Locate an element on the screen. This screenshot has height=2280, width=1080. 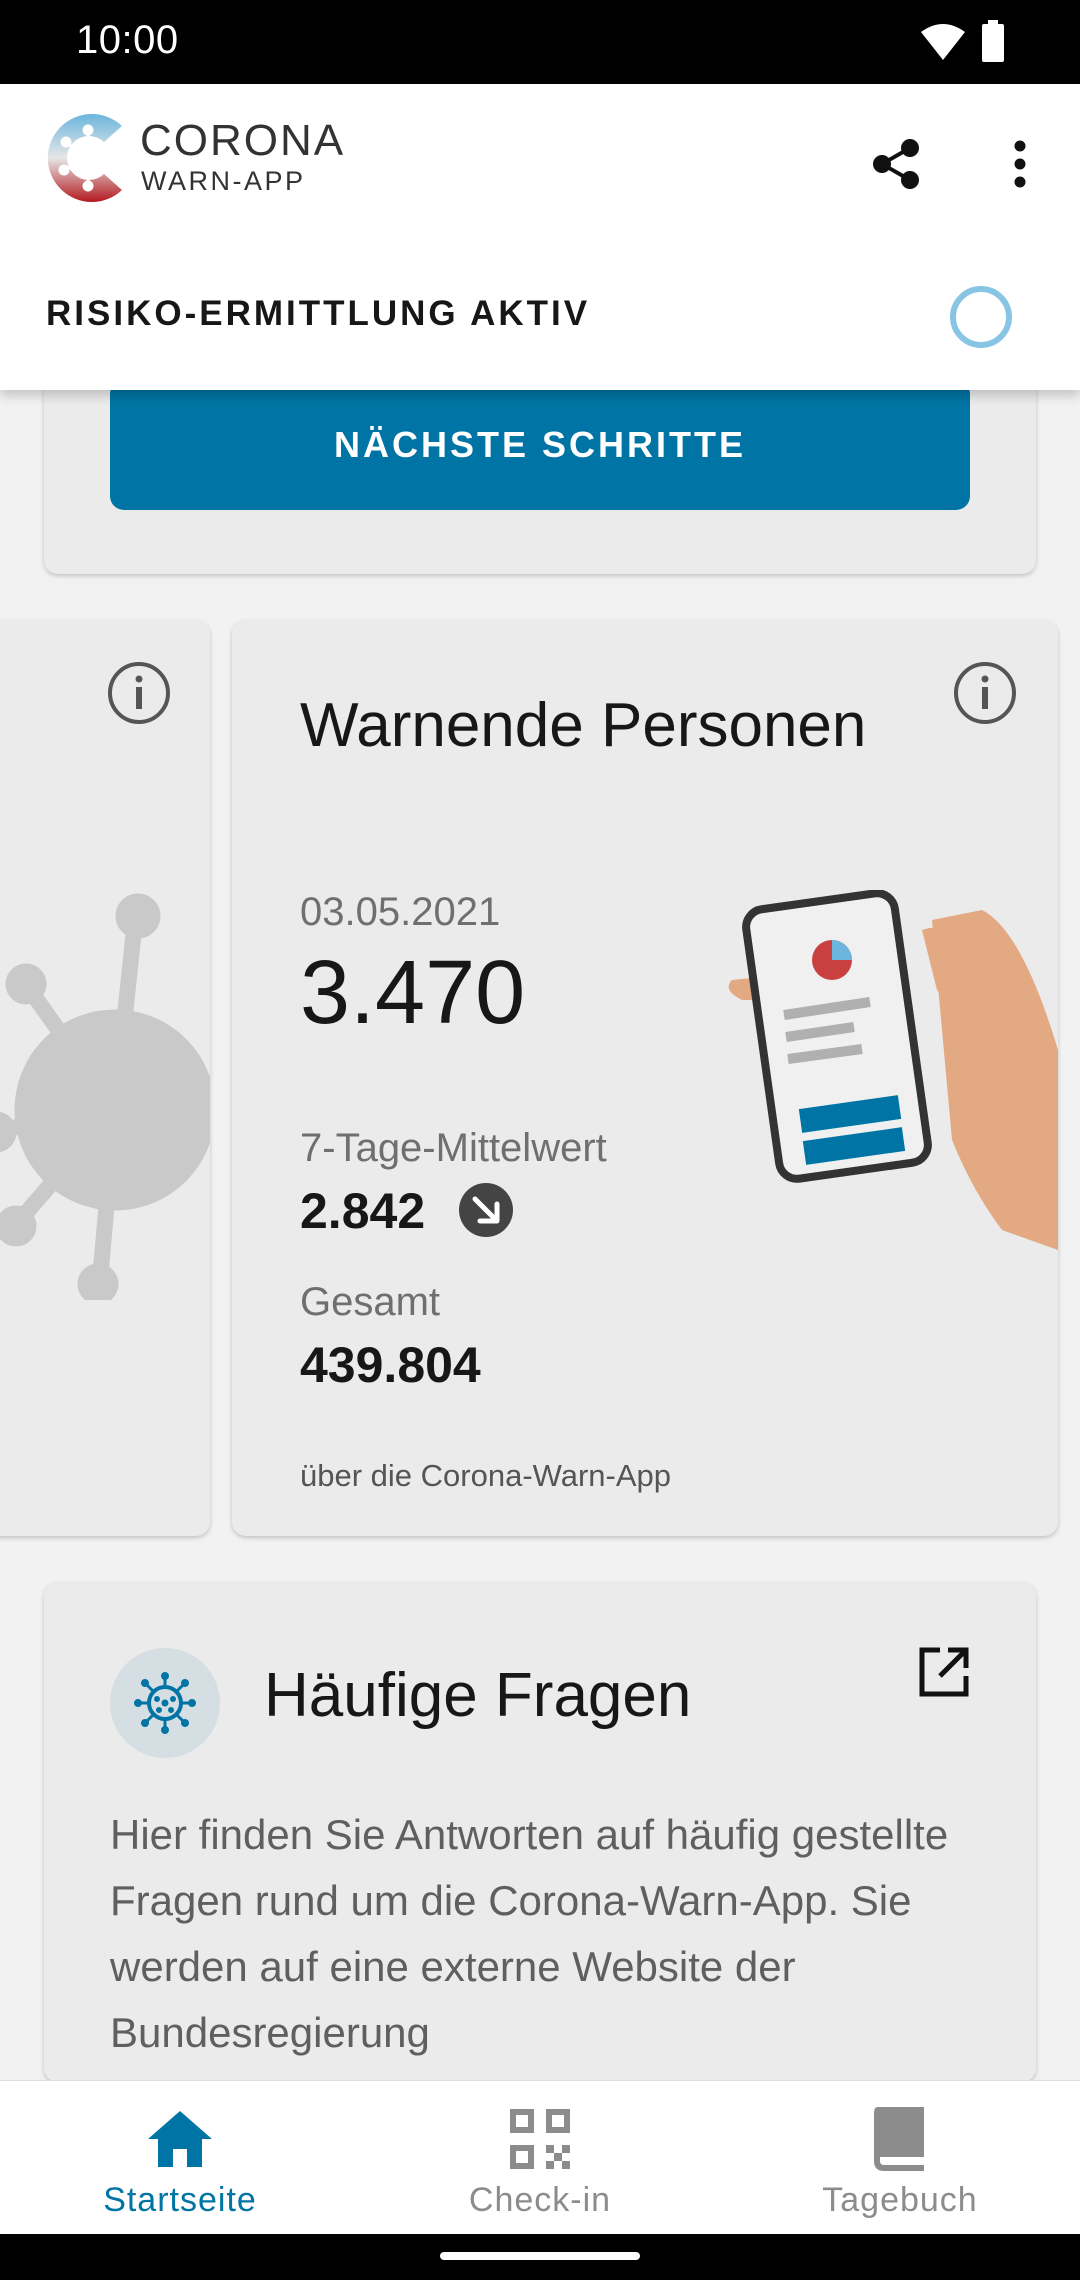
nav-item-tagebuch: Tagebuch is located at coordinates (900, 2158).